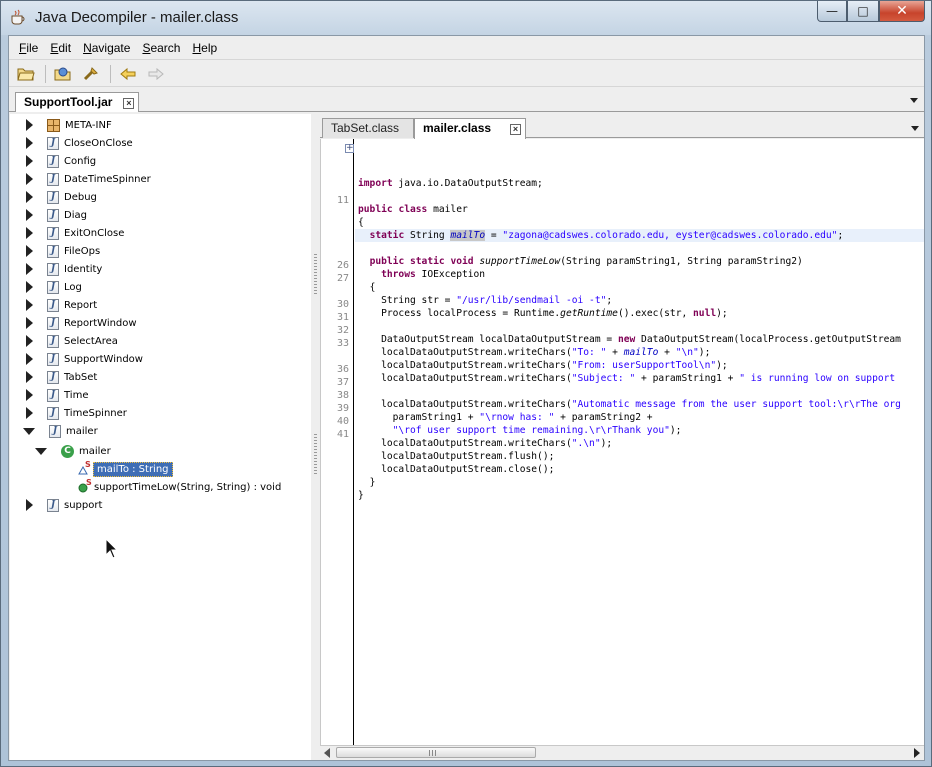  I want to click on forward-icon, so click(156, 73).